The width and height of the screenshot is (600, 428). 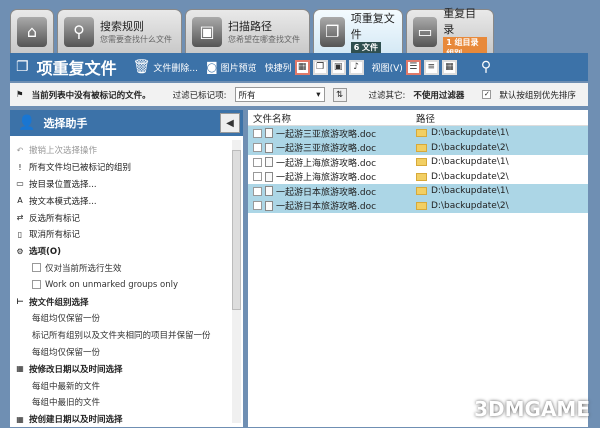 What do you see at coordinates (338, 67) in the screenshot?
I see `picture-column-icon: ▣` at bounding box center [338, 67].